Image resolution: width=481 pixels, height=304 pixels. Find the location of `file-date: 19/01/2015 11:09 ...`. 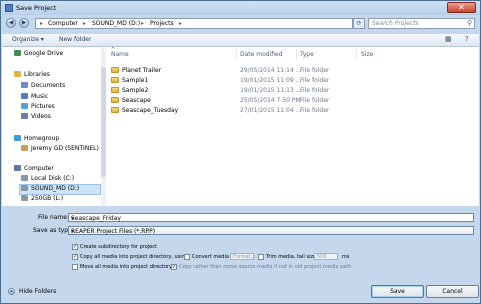

file-date: 19/01/2015 11:09 ... is located at coordinates (271, 80).